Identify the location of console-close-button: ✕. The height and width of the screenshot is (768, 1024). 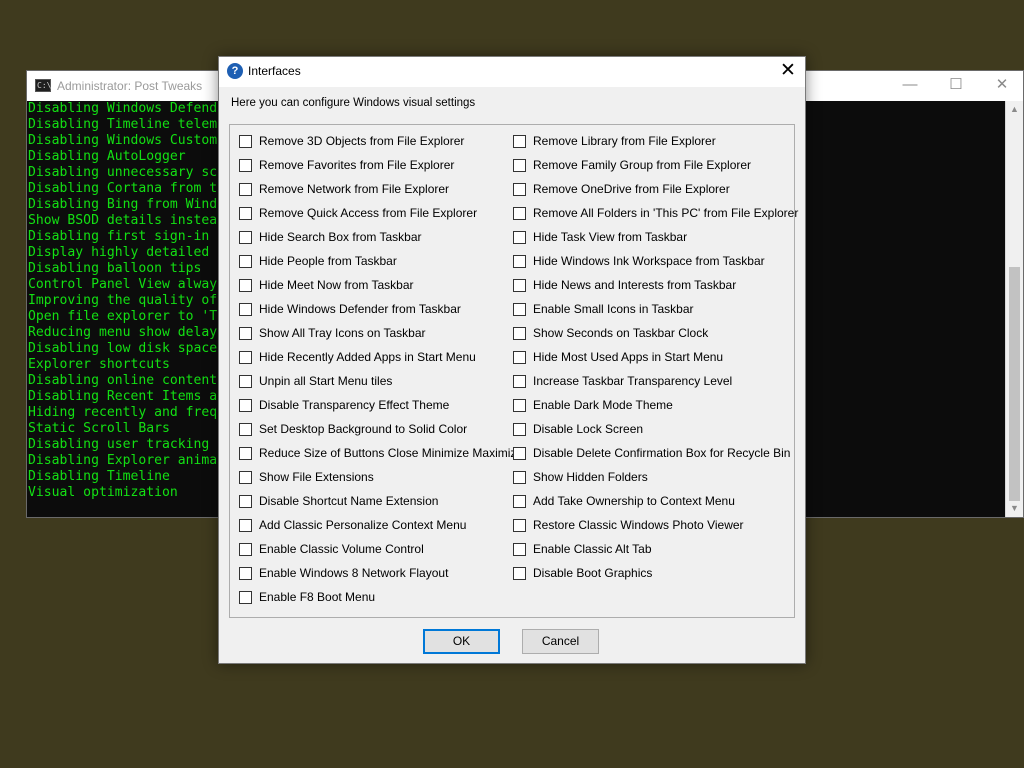
(1001, 86).